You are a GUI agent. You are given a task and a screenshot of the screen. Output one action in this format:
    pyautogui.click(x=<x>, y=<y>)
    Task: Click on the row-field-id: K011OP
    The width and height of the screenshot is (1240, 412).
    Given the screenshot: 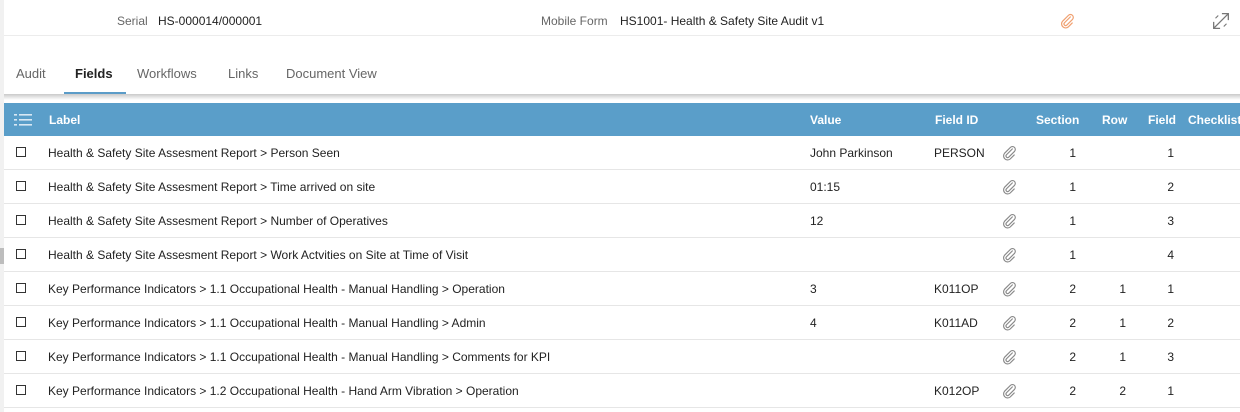 What is the action you would take?
    pyautogui.click(x=956, y=289)
    